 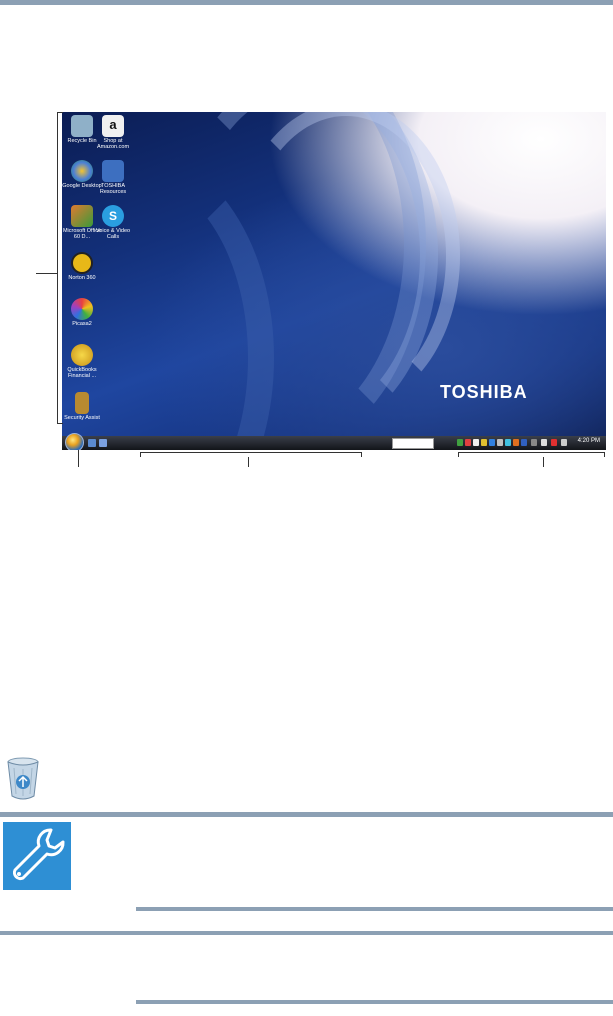 I want to click on icon-label: Voice & Video Calls, so click(x=113, y=234).